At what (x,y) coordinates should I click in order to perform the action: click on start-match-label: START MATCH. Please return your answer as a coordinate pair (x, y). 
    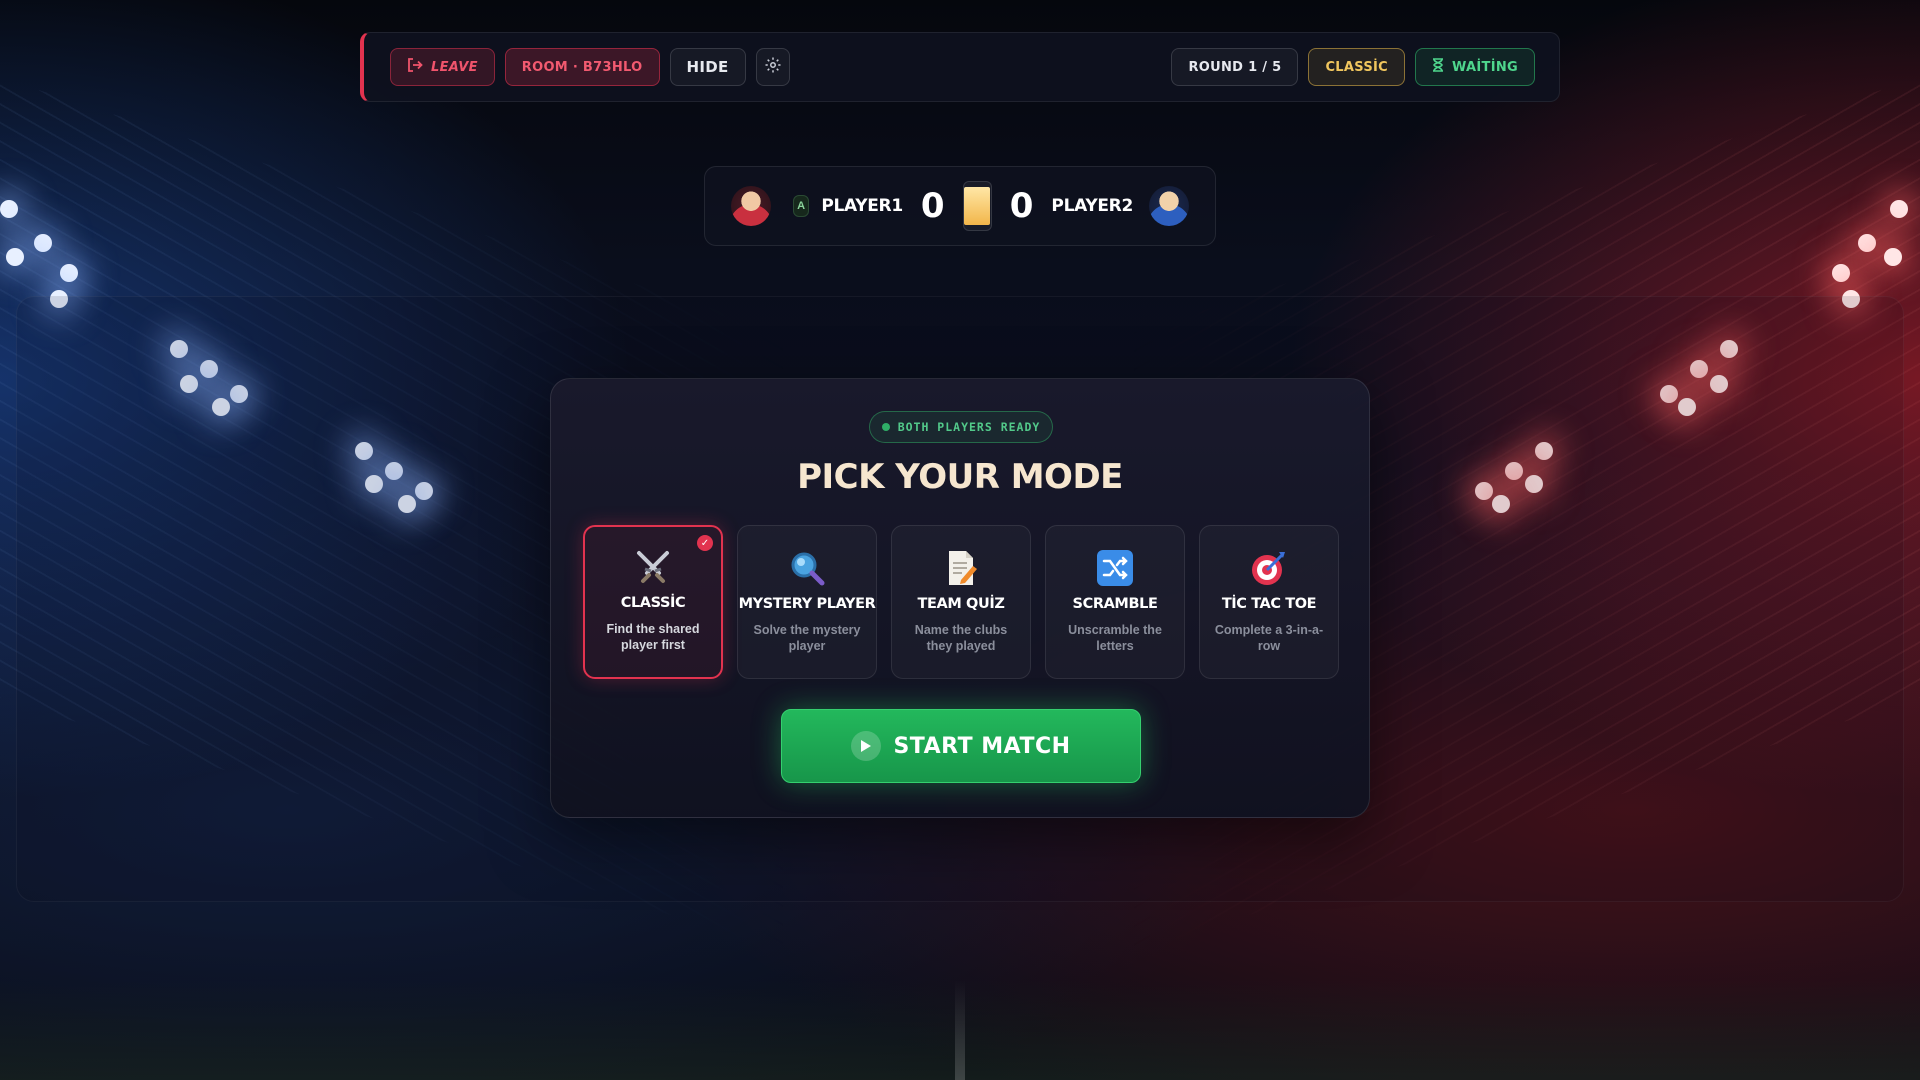
    Looking at the image, I should click on (982, 746).